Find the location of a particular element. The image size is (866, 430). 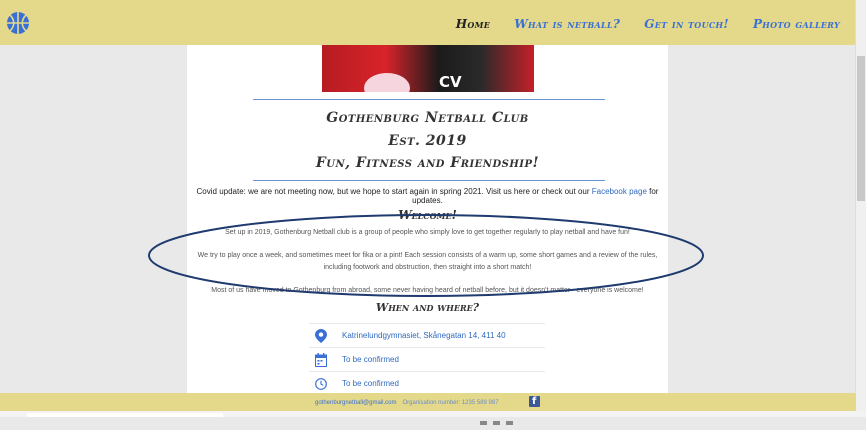

hero-photo: CV is located at coordinates (428, 68).